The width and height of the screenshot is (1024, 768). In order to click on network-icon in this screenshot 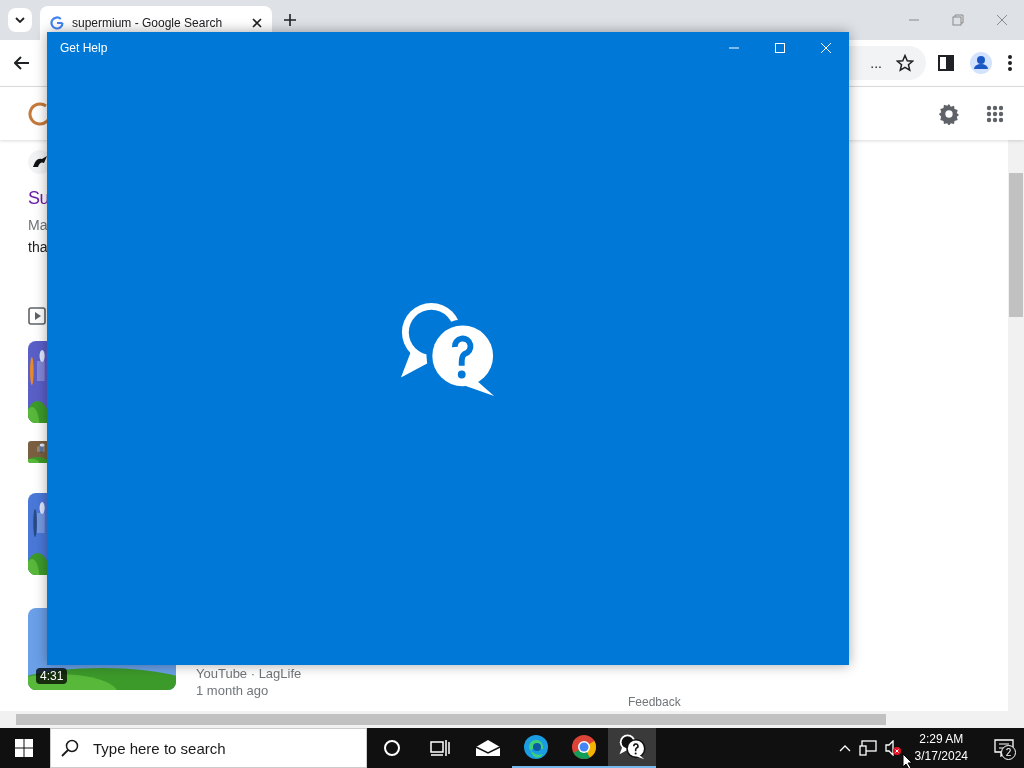, I will do `click(867, 748)`.